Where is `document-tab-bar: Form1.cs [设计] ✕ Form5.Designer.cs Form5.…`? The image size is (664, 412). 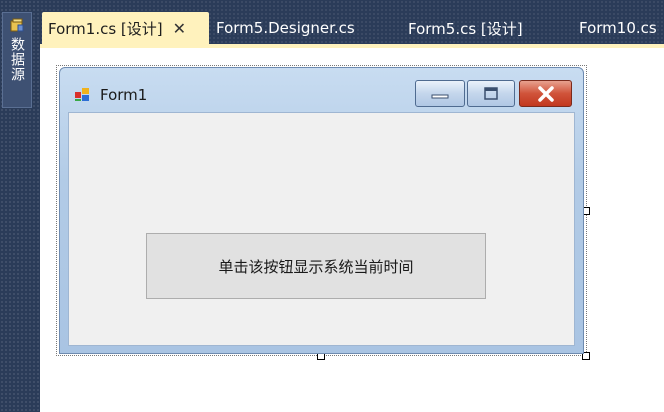
document-tab-bar: Form1.cs [设计] ✕ Form5.Designer.cs Form5.… is located at coordinates (352, 22).